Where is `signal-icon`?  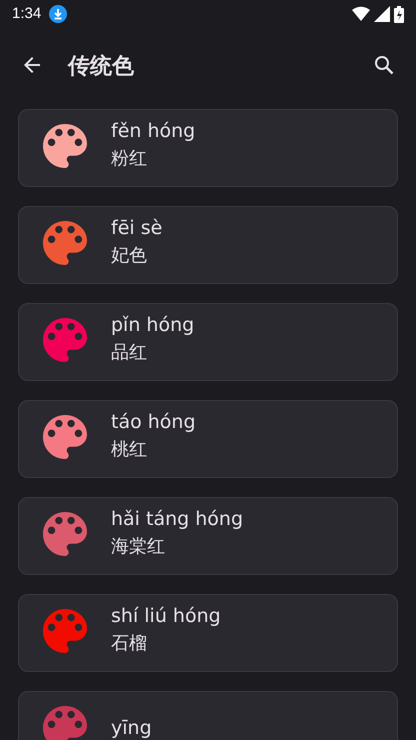 signal-icon is located at coordinates (382, 14).